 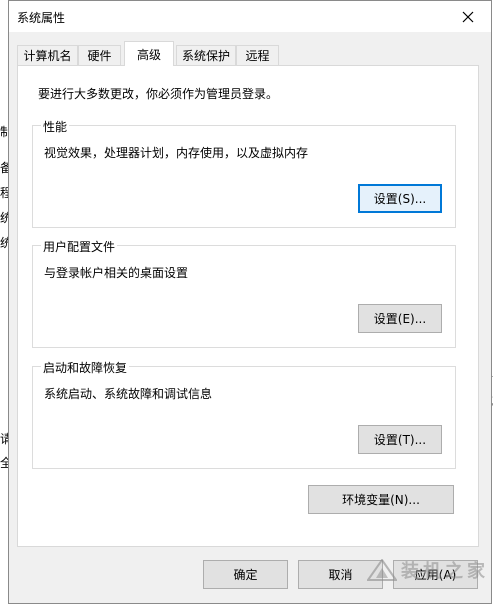 I want to click on tab-label: 硬件, so click(x=99, y=56).